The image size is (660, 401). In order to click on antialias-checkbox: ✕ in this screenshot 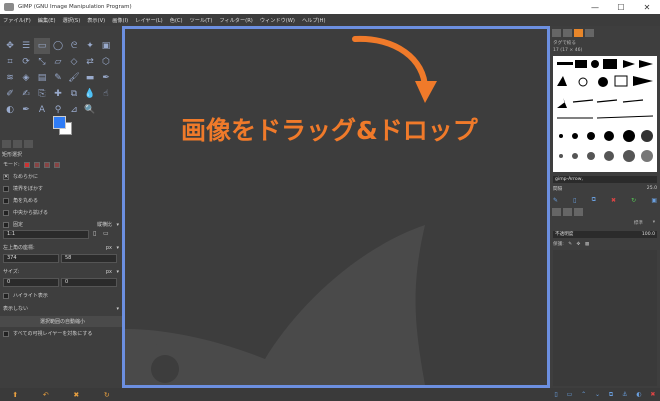, I will do `click(6, 176)`.